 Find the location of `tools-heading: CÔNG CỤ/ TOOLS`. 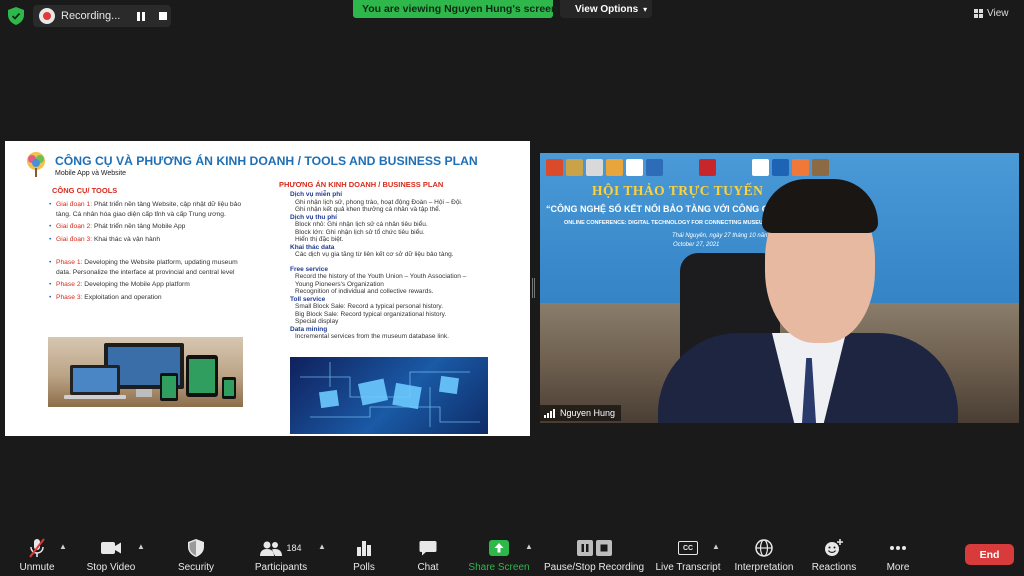

tools-heading: CÔNG CỤ/ TOOLS is located at coordinates (85, 190).